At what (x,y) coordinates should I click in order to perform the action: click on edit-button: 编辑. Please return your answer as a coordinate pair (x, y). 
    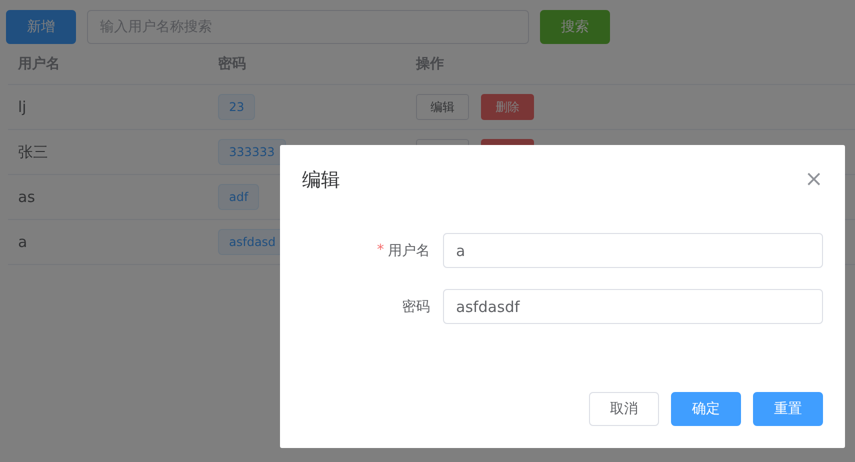
    Looking at the image, I should click on (442, 107).